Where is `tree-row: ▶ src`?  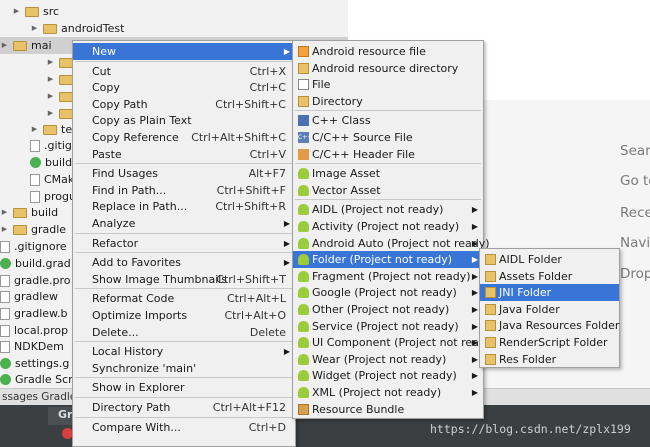
tree-row: ▶ src is located at coordinates (35, 11).